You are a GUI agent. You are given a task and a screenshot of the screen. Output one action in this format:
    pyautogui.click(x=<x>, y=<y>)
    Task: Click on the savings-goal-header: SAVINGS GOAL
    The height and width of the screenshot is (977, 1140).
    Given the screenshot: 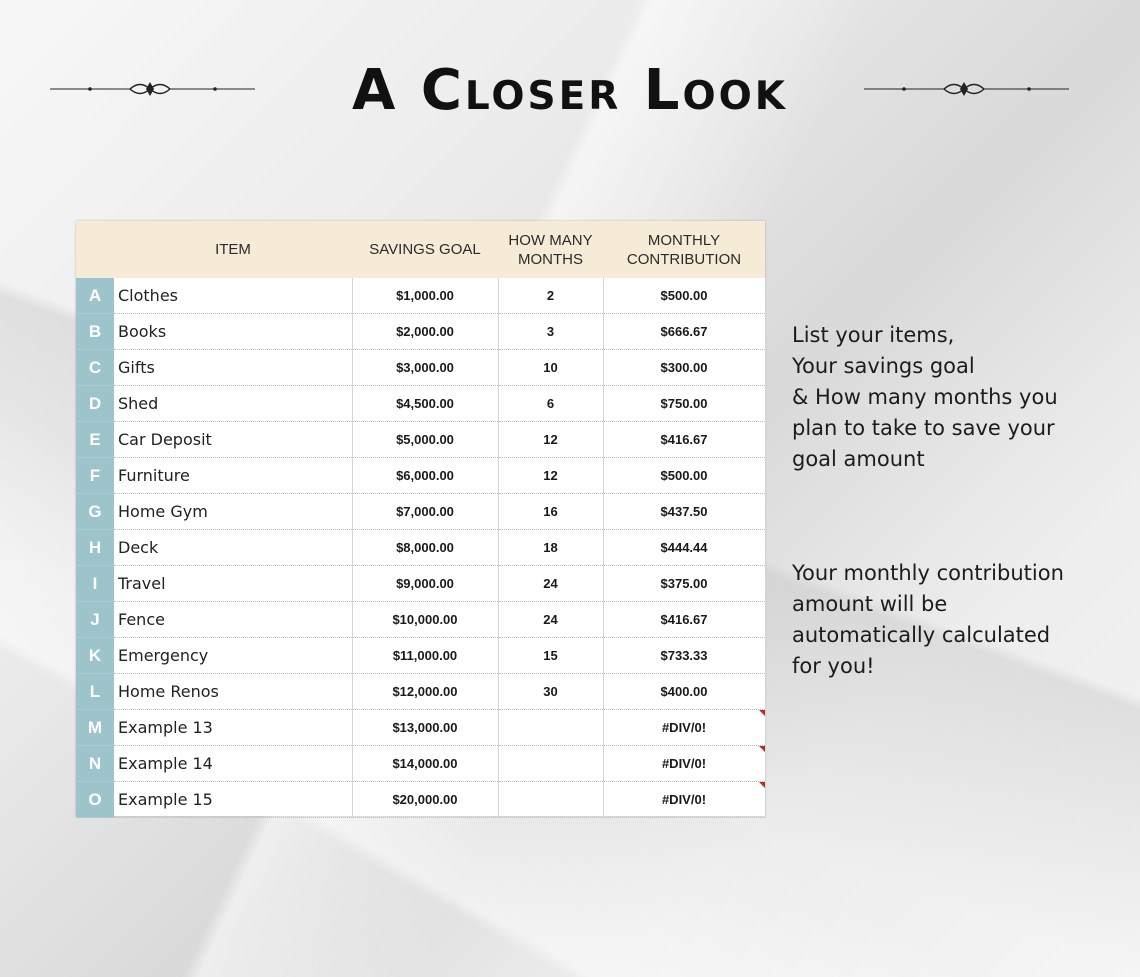 What is the action you would take?
    pyautogui.click(x=425, y=249)
    